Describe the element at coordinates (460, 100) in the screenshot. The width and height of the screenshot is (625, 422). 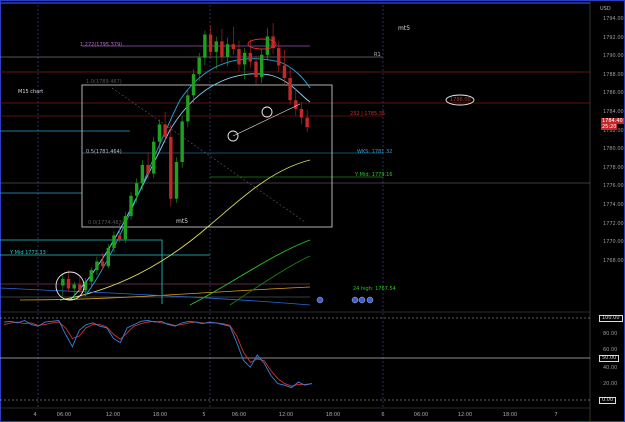
I see `right-ellipse-label: 1786.00` at that location.